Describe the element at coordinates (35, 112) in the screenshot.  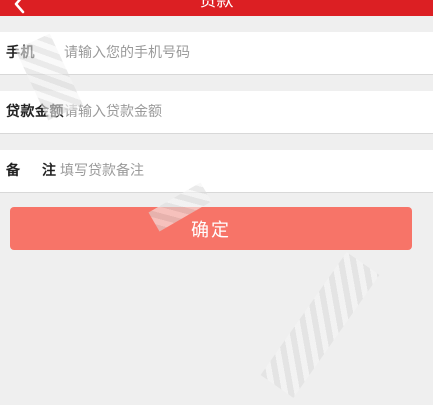
I see `amount-label: 贷款金额` at that location.